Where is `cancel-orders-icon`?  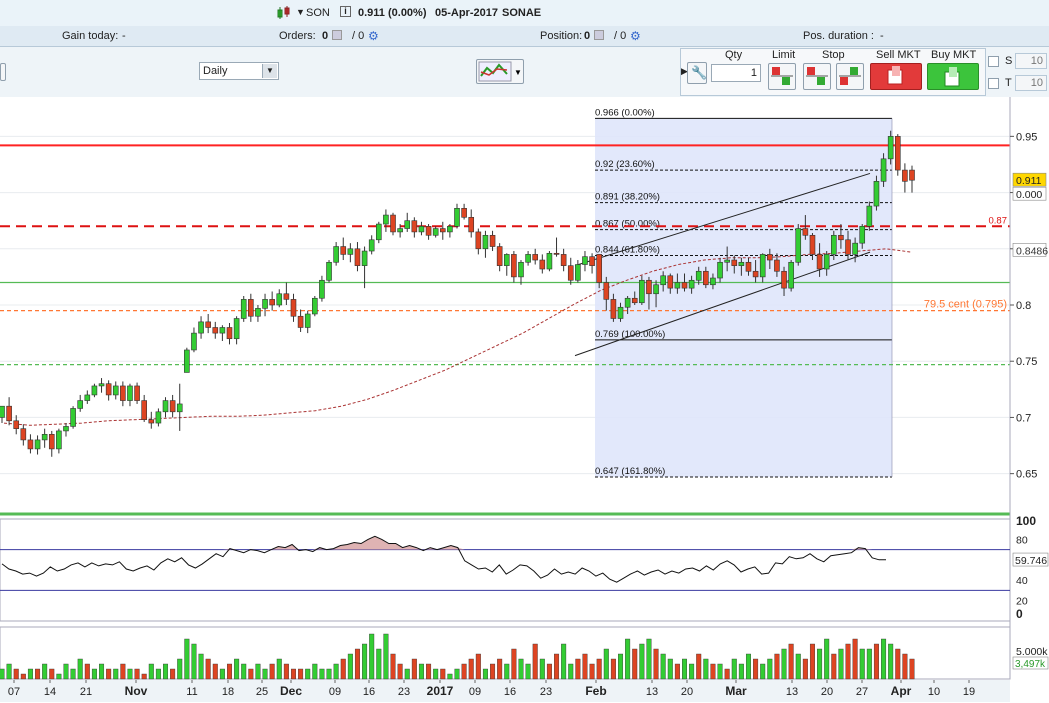
cancel-orders-icon is located at coordinates (337, 35).